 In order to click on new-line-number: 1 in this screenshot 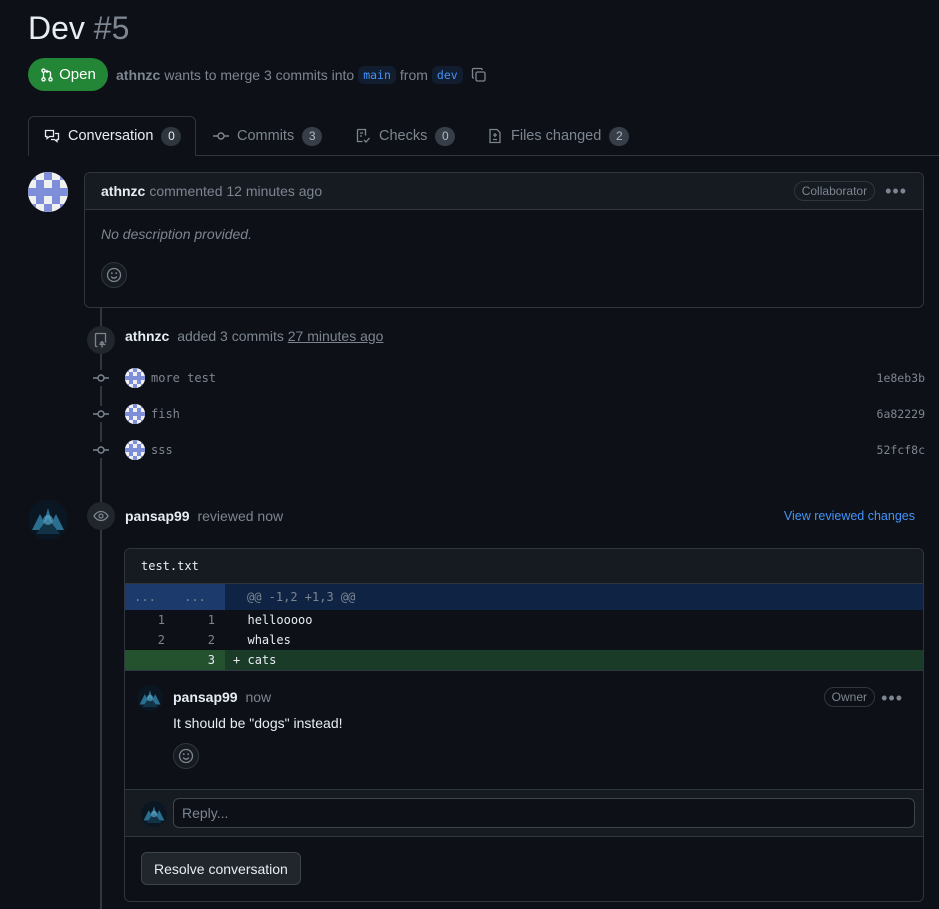, I will do `click(200, 620)`.